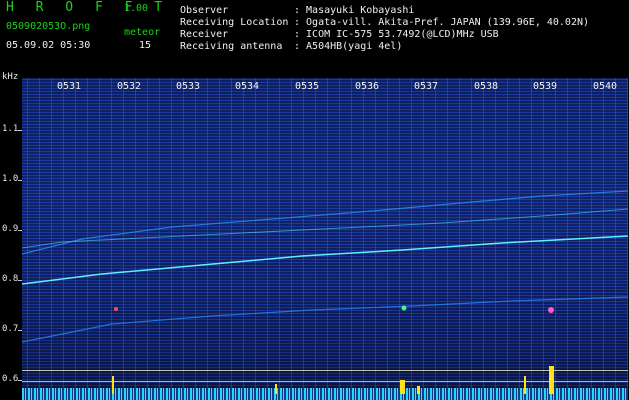 The height and width of the screenshot is (400, 629). What do you see at coordinates (204, 34) in the screenshot?
I see `info-key-receiver: Receiver` at bounding box center [204, 34].